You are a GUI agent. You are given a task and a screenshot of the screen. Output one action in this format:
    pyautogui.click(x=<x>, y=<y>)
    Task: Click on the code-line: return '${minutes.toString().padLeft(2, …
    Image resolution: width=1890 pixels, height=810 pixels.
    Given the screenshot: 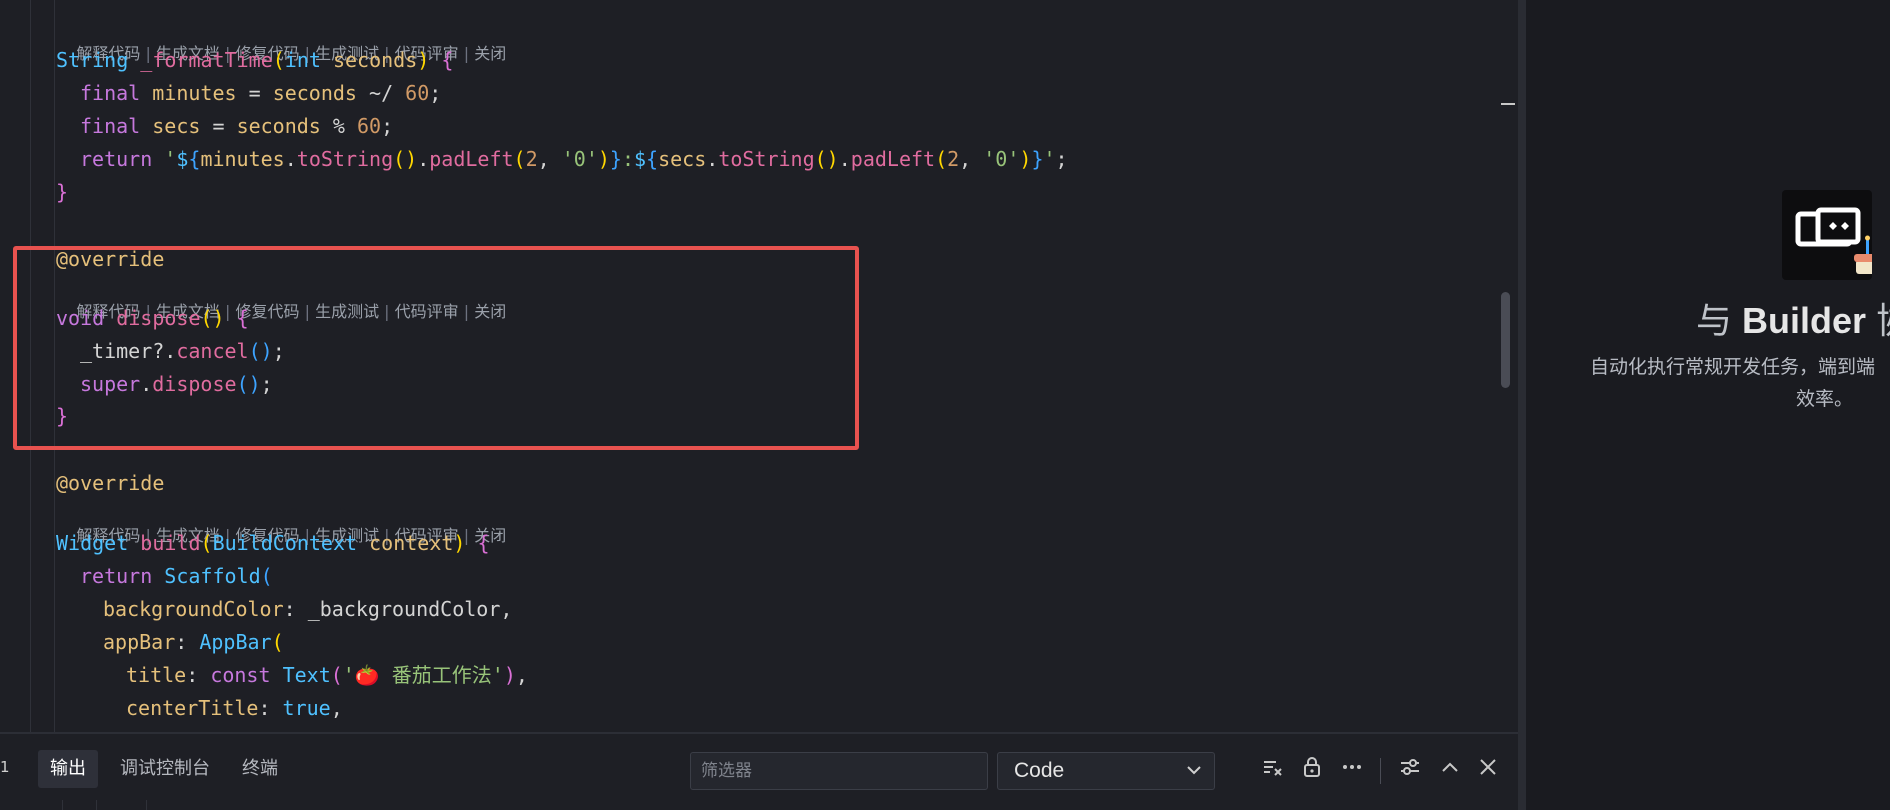 What is the action you would take?
    pyautogui.click(x=574, y=159)
    